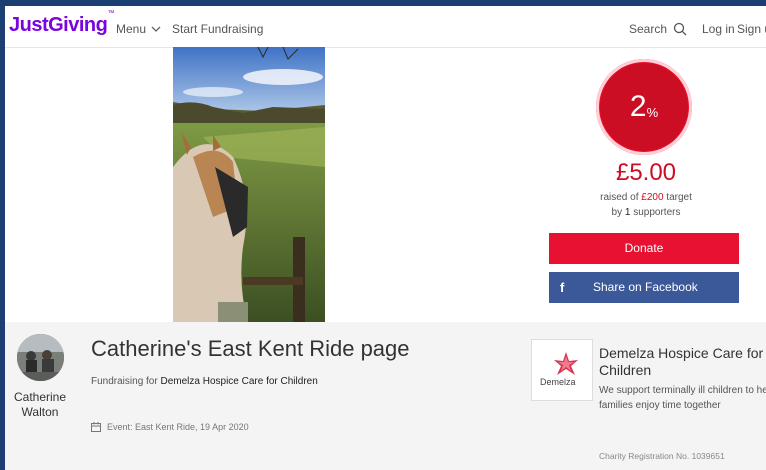  I want to click on calendar-icon, so click(96, 427).